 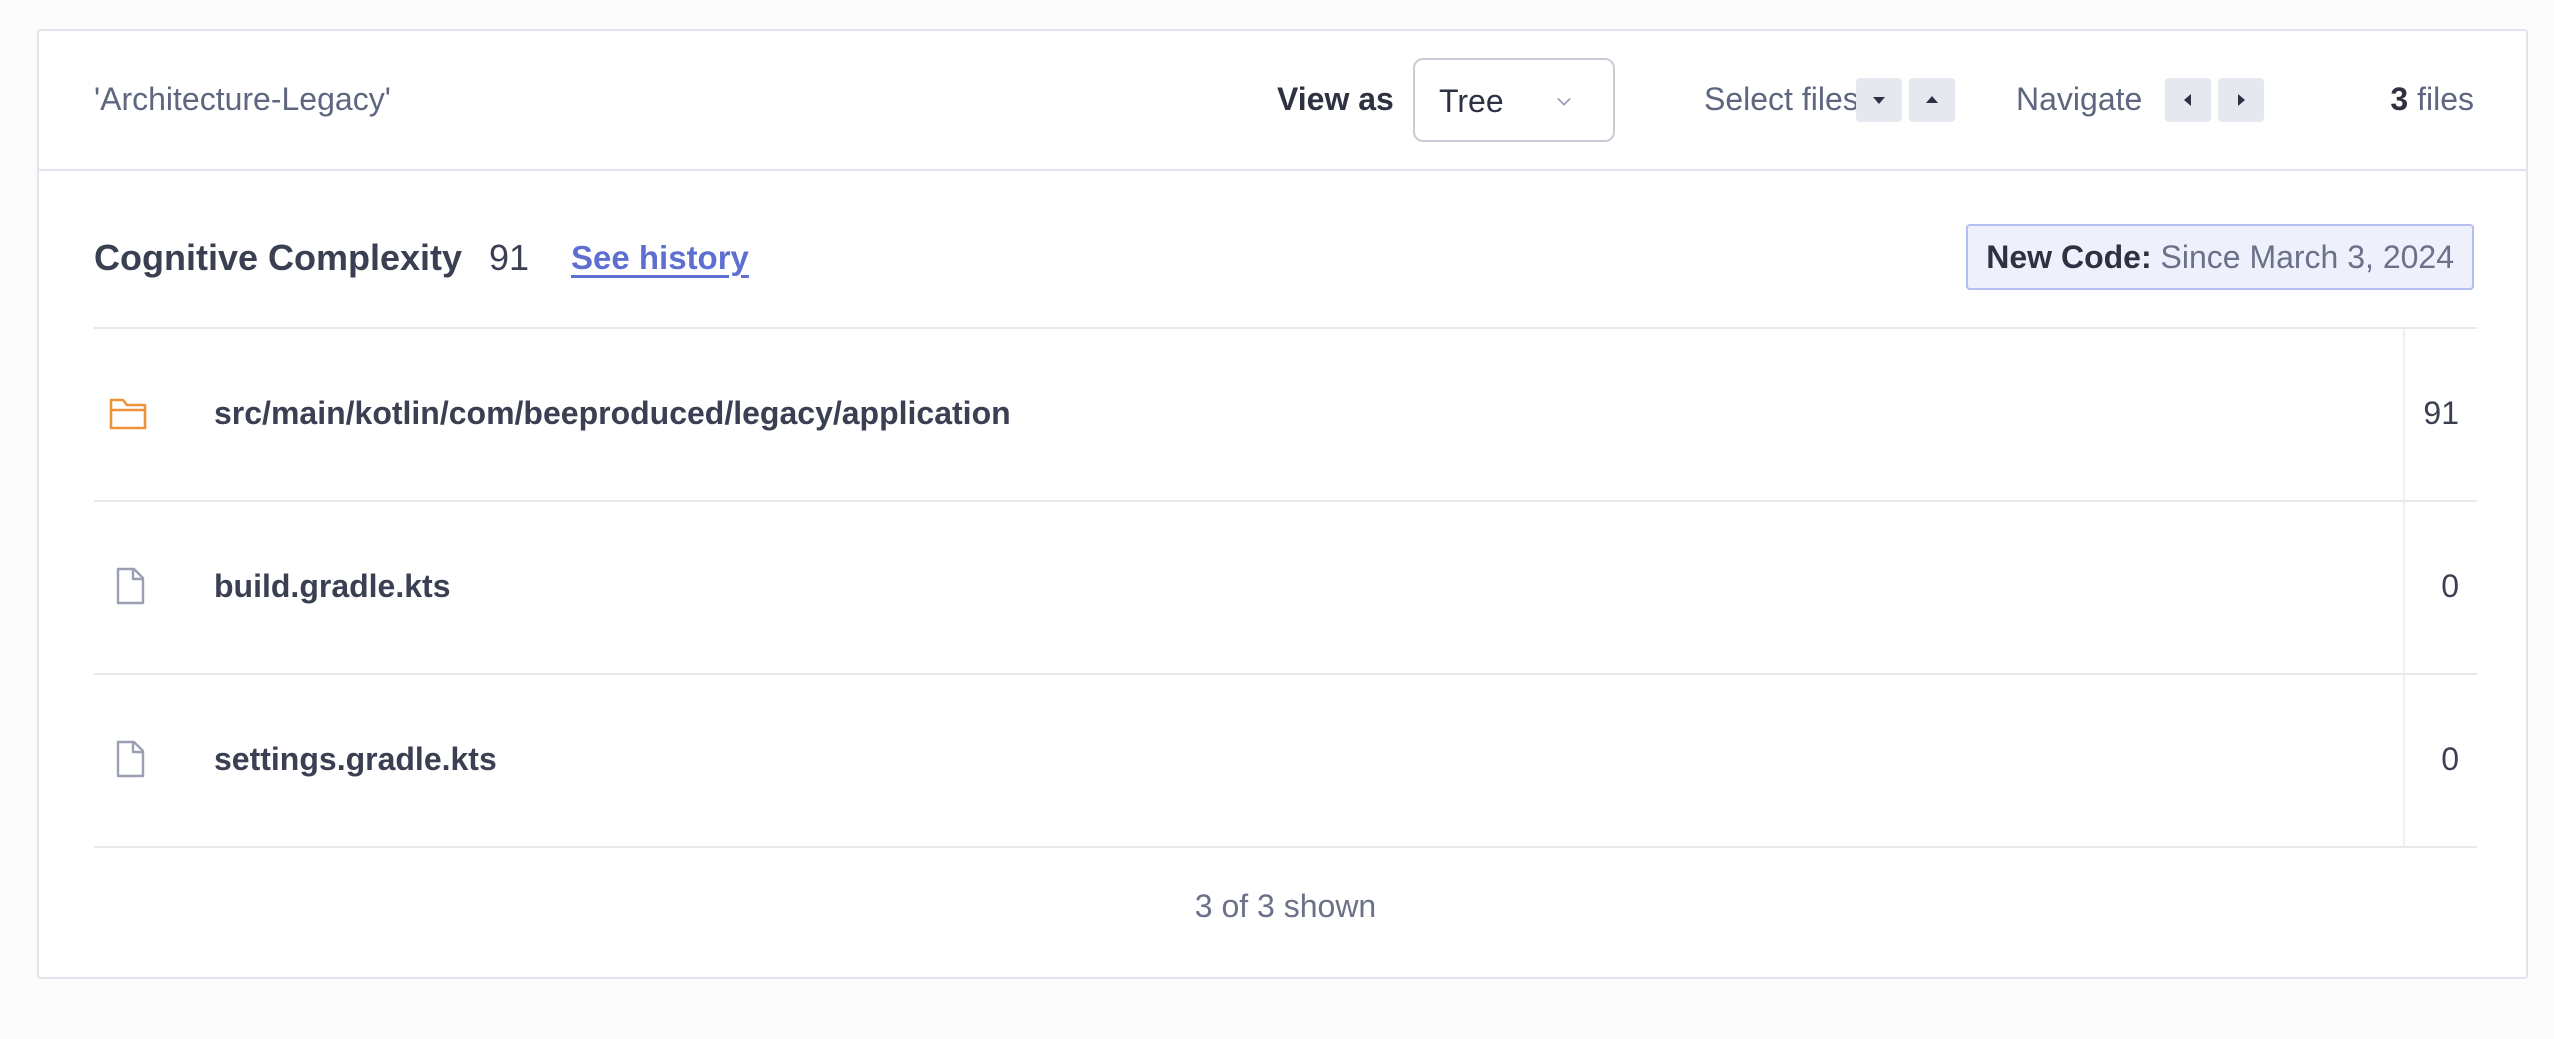 I want to click on caret-left-icon, so click(x=2187, y=100).